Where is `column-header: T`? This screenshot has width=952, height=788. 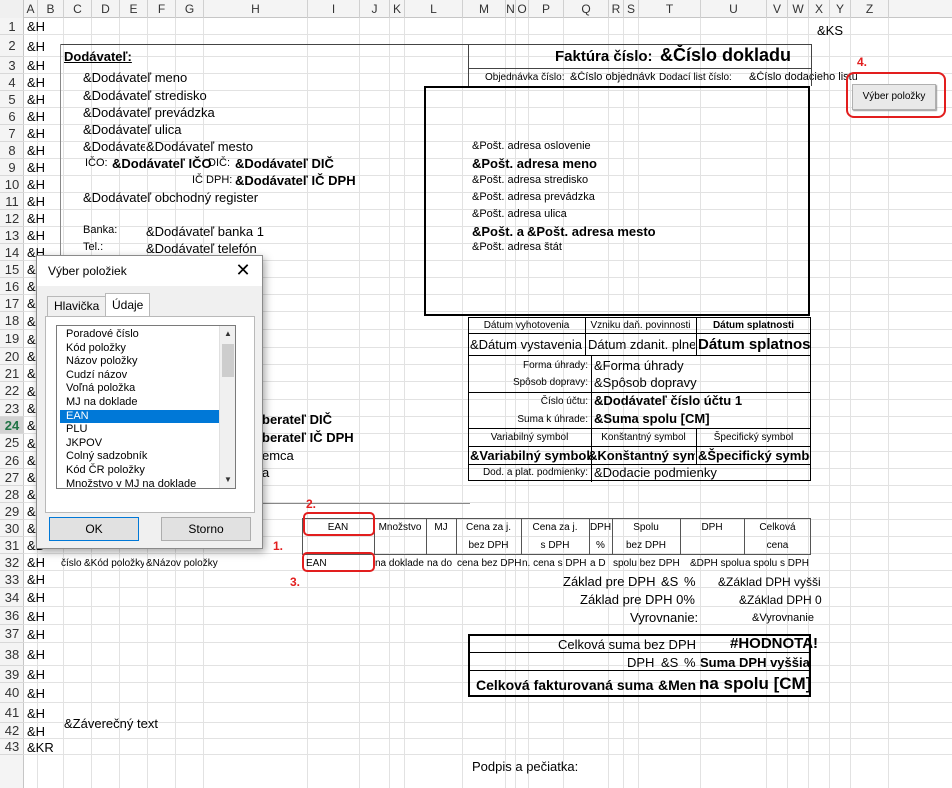 column-header: T is located at coordinates (670, 9).